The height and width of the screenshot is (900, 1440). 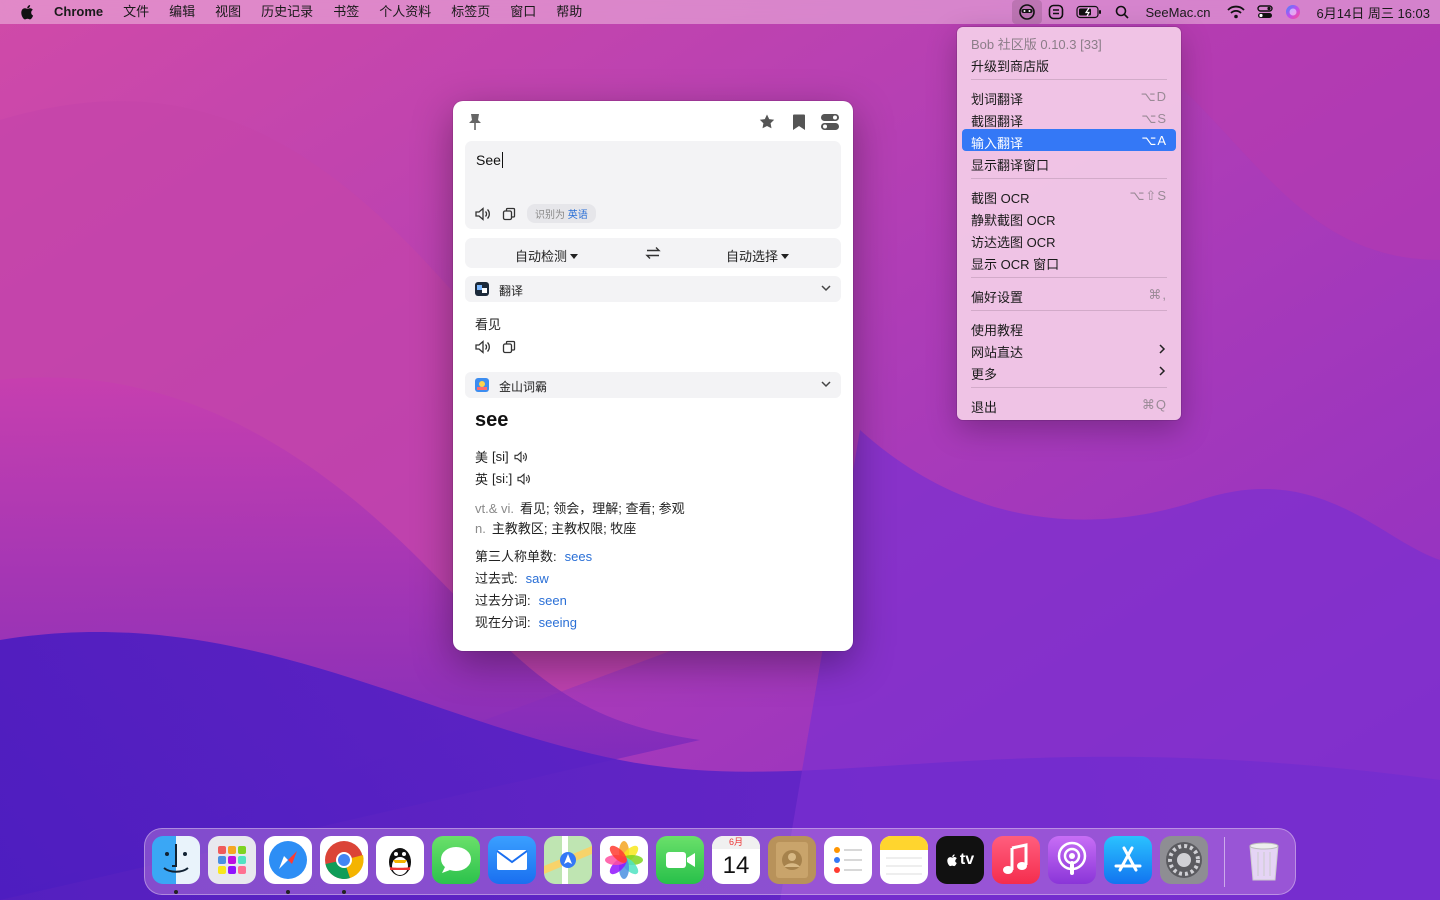 What do you see at coordinates (848, 860) in the screenshot?
I see `reminders-icon` at bounding box center [848, 860].